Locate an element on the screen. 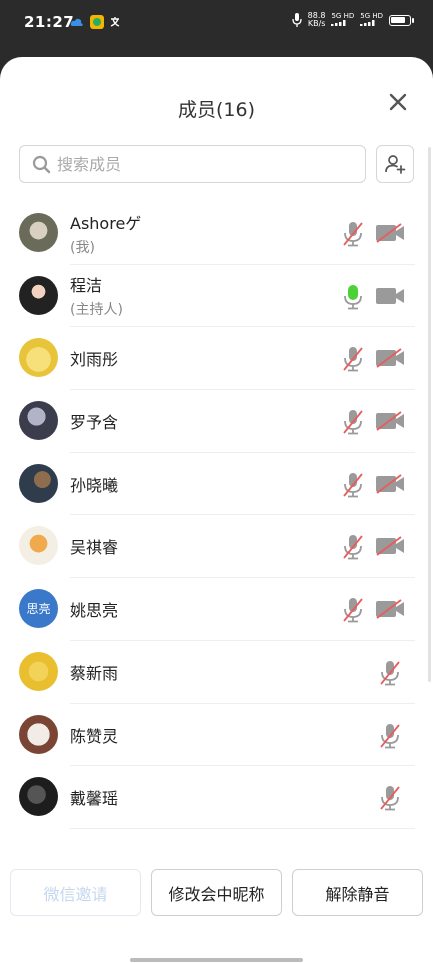  member-name-block: 陈赞灵 is located at coordinates (94, 735).